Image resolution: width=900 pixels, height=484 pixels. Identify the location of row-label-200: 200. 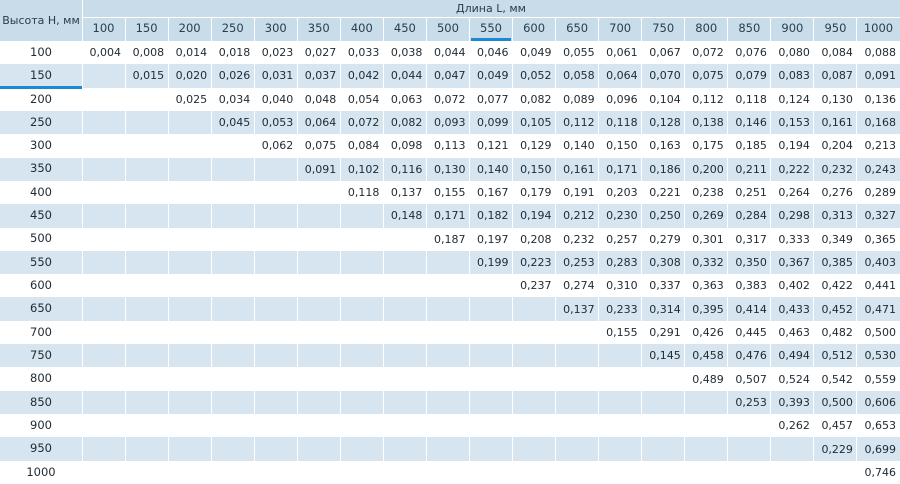
(41, 99).